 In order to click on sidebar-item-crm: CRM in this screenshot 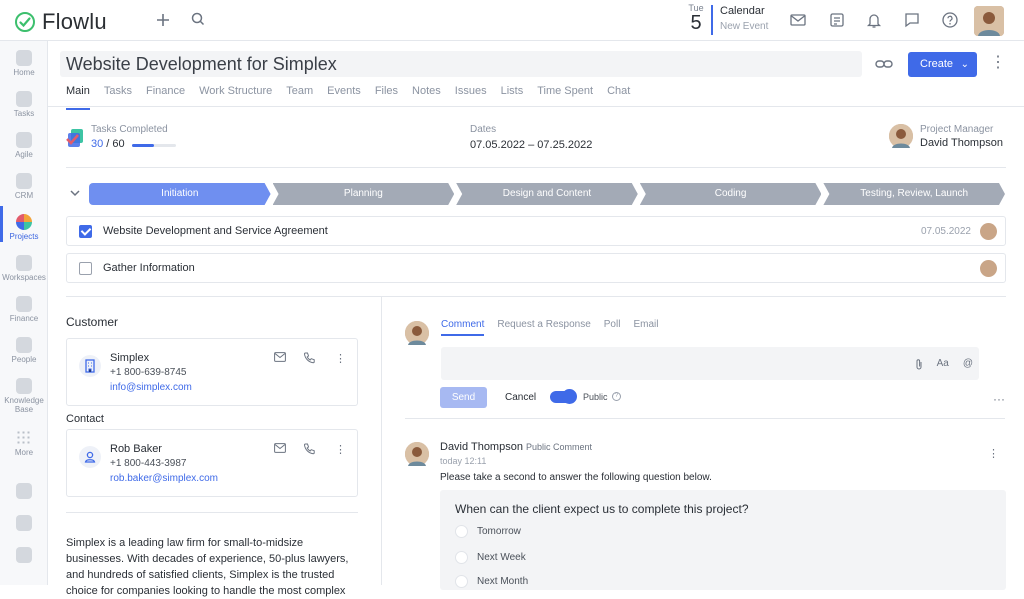, I will do `click(24, 186)`.